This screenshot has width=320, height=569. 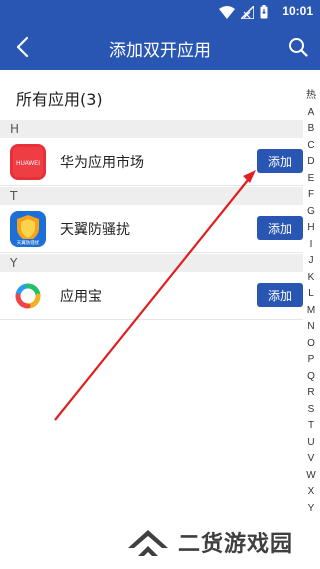 I want to click on status-time: 10:01, so click(x=297, y=11).